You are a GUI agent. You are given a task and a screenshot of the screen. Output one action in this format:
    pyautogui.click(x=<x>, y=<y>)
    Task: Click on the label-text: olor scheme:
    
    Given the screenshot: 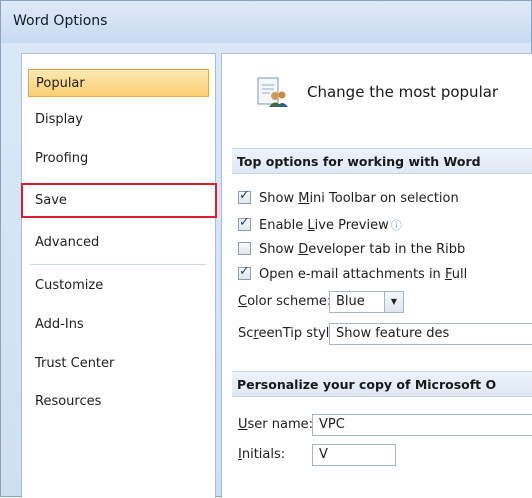 What is the action you would take?
    pyautogui.click(x=289, y=301)
    